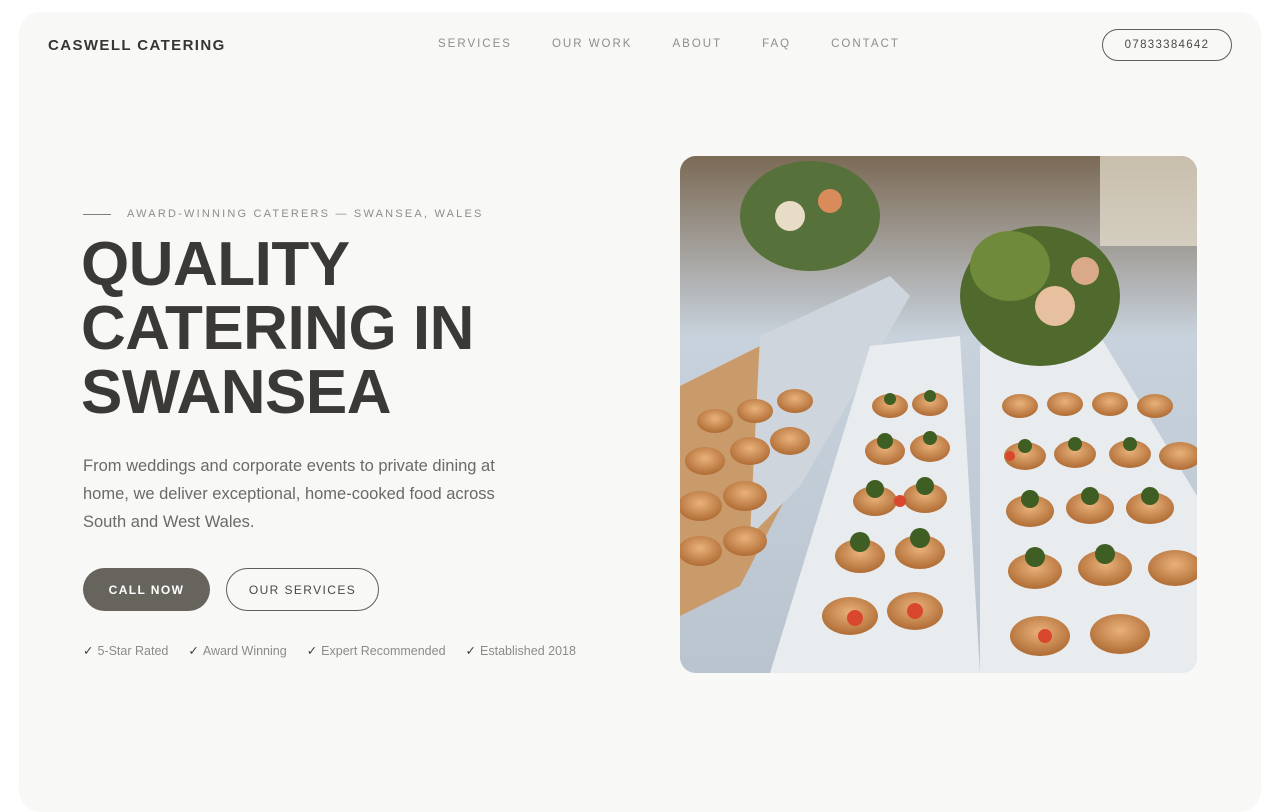 This screenshot has height=812, width=1280. I want to click on nav-about: ABOUT, so click(697, 44).